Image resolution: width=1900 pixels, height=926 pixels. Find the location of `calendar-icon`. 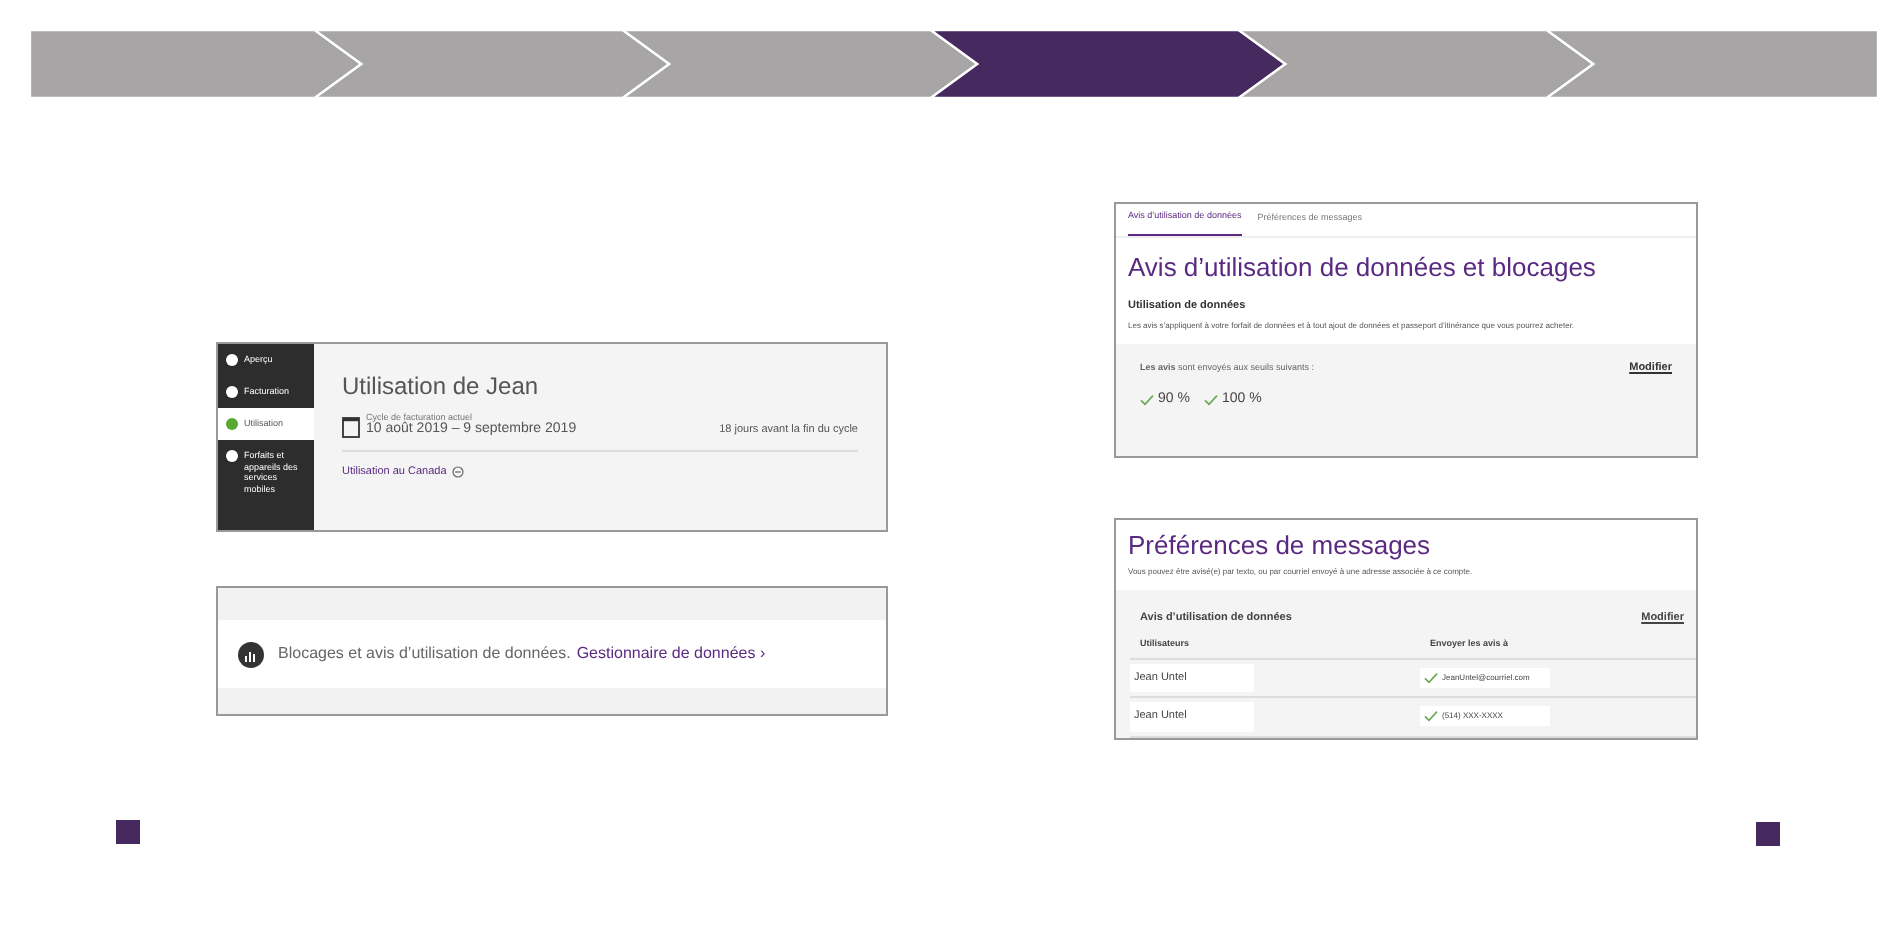

calendar-icon is located at coordinates (351, 427).